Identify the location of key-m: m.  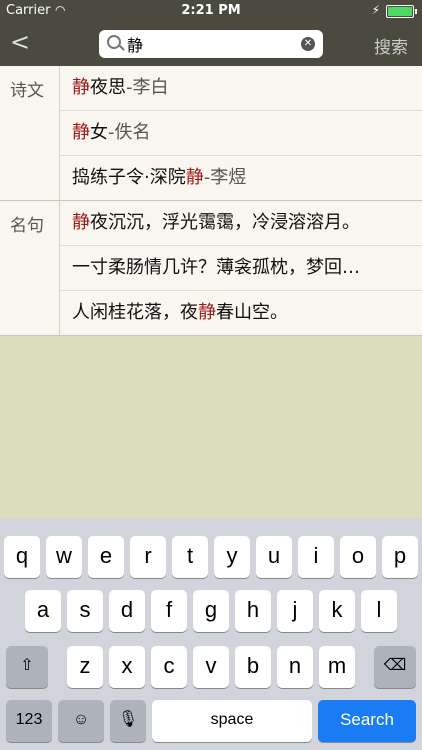
(337, 667).